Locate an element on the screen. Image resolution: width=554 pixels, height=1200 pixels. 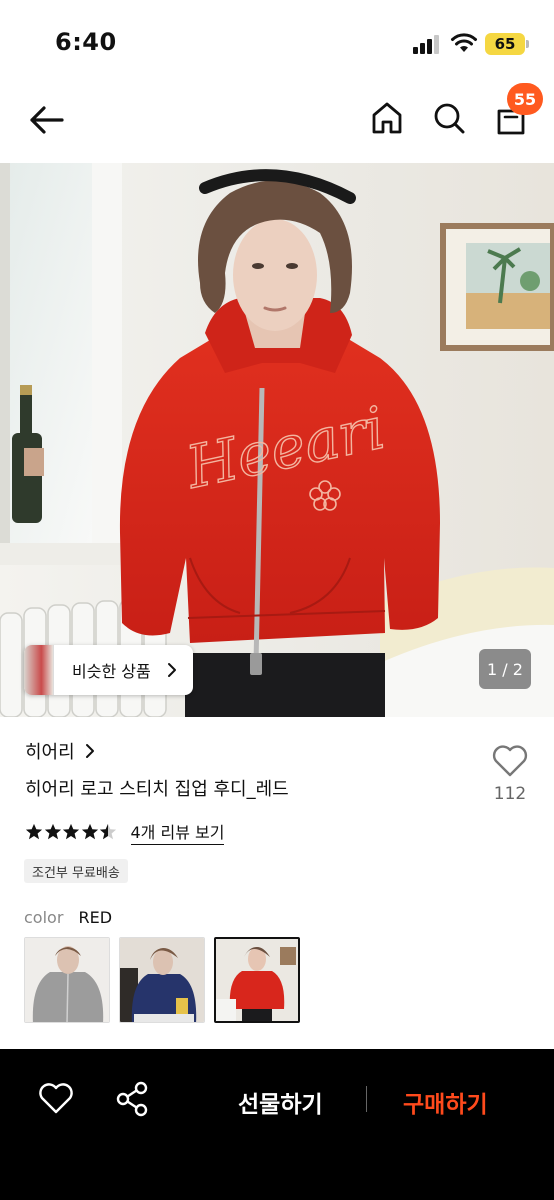
rating-stars is located at coordinates (71, 832).